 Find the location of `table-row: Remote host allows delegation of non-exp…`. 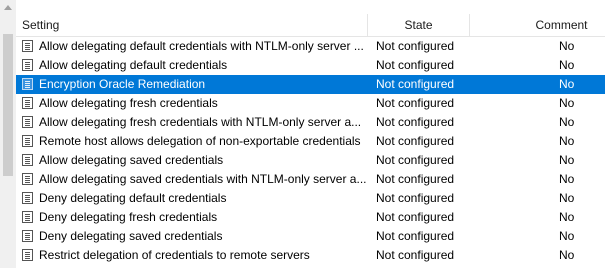

table-row: Remote host allows delegation of non-exp… is located at coordinates (310, 141).